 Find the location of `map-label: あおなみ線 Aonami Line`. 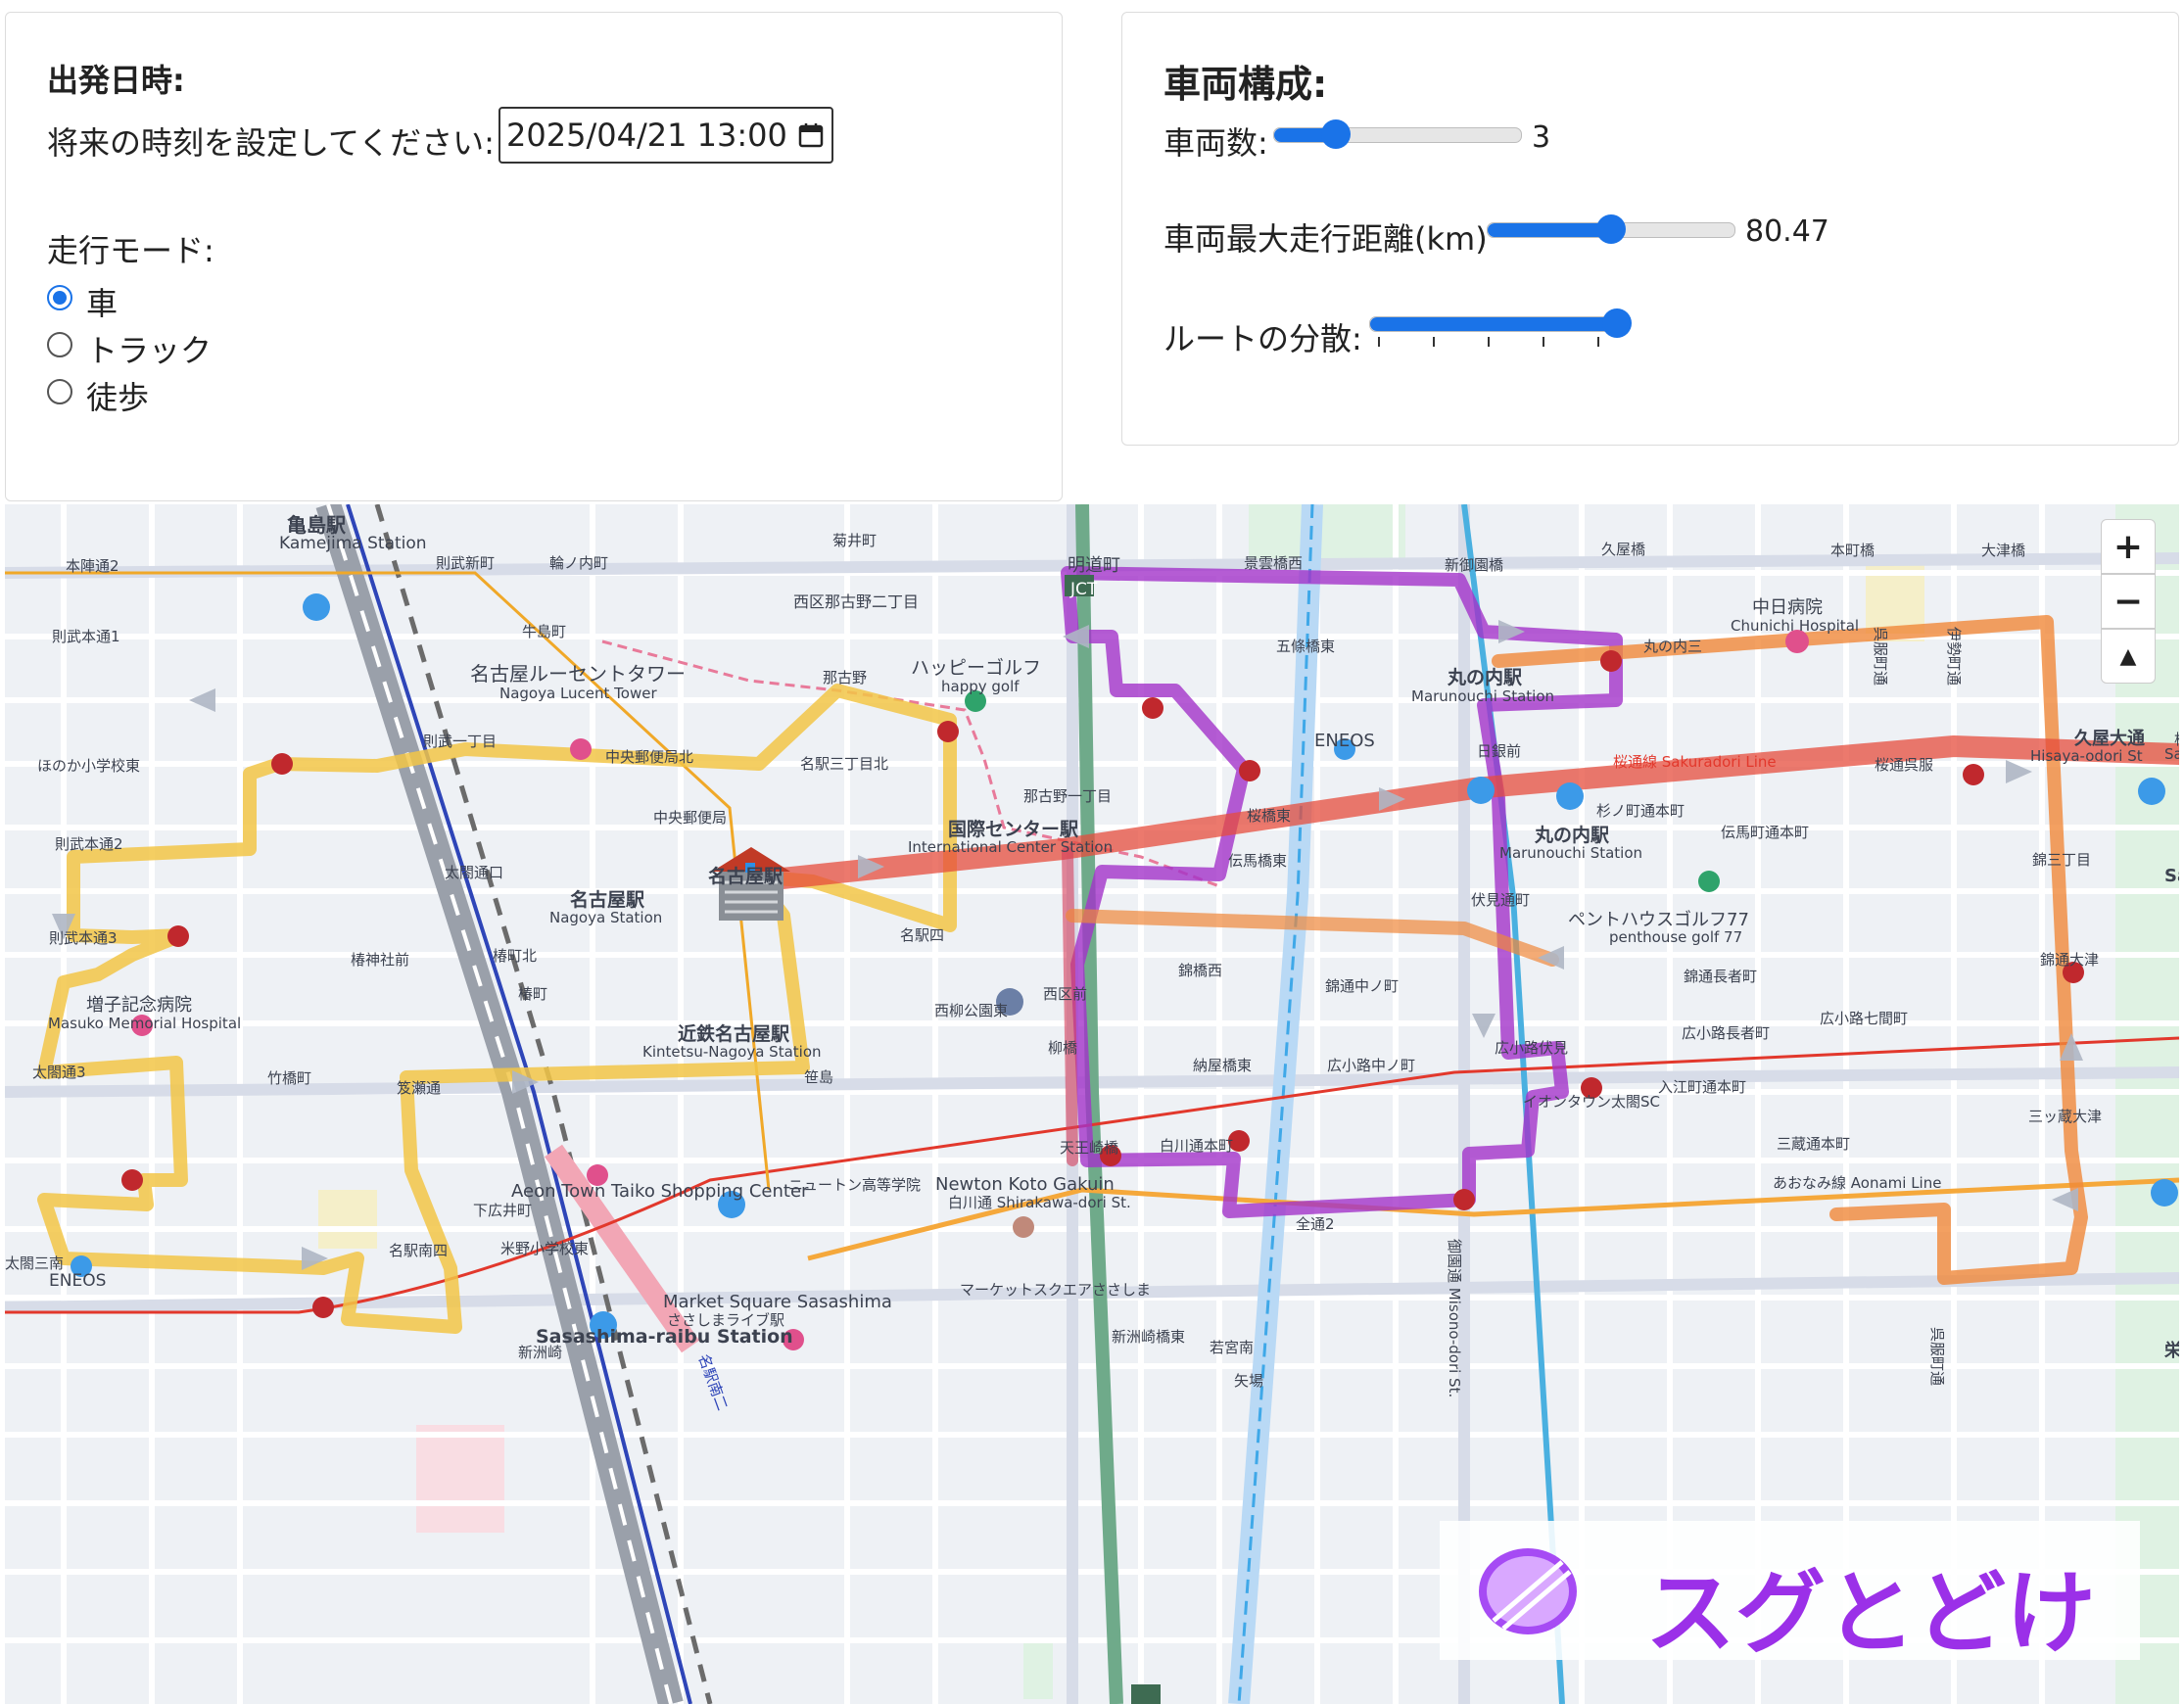

map-label: あおなみ線 Aonami Line is located at coordinates (1857, 1183).